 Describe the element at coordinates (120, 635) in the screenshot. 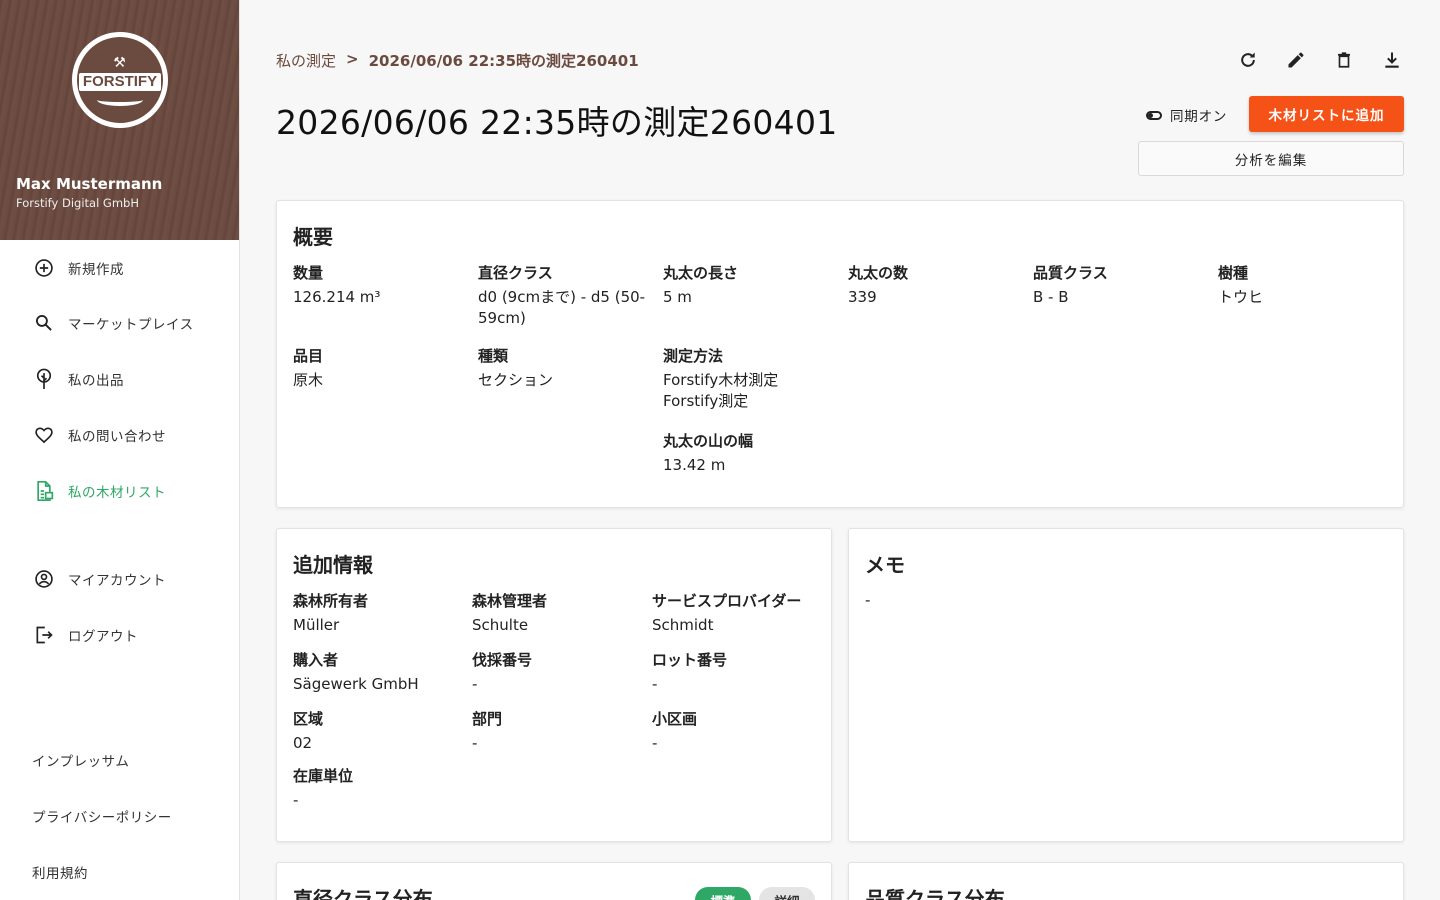

I see `nav-item-logout: ログアウト` at that location.